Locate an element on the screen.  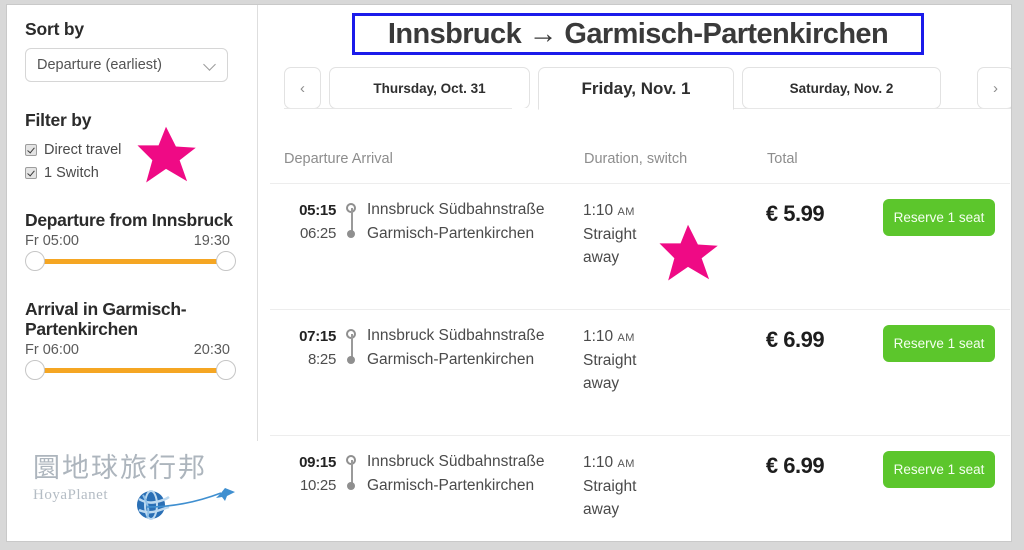
page-title: Innsbruck → Garmisch-Partenkirchen is located at coordinates (638, 33).